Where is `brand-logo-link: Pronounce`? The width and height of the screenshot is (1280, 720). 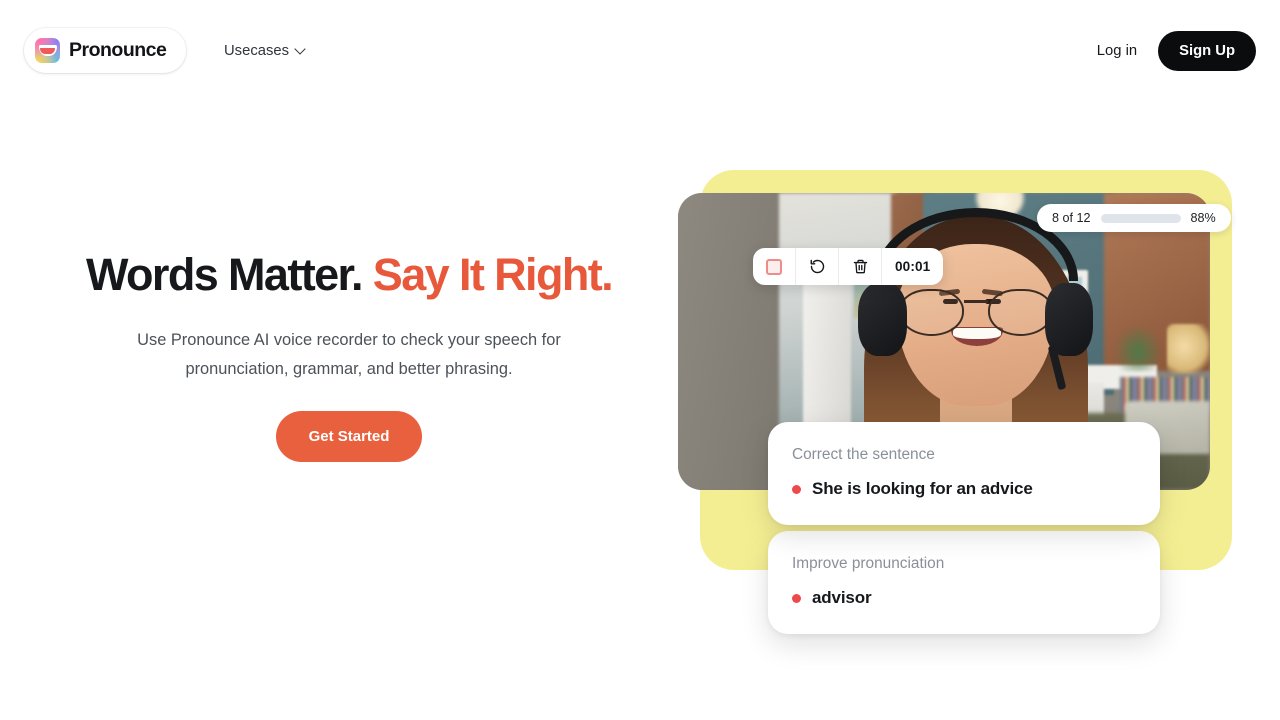 brand-logo-link: Pronounce is located at coordinates (105, 50).